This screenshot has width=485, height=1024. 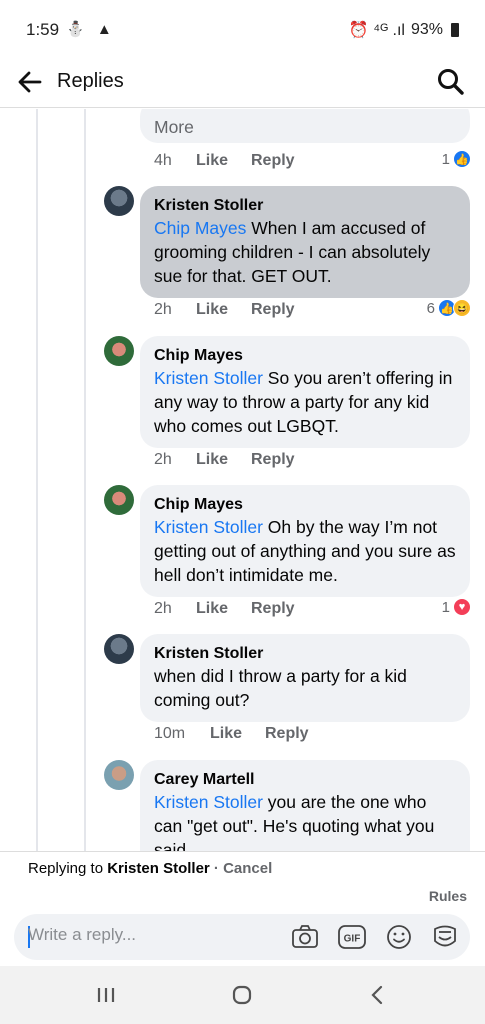 What do you see at coordinates (148, 935) in the screenshot?
I see `reply-input` at bounding box center [148, 935].